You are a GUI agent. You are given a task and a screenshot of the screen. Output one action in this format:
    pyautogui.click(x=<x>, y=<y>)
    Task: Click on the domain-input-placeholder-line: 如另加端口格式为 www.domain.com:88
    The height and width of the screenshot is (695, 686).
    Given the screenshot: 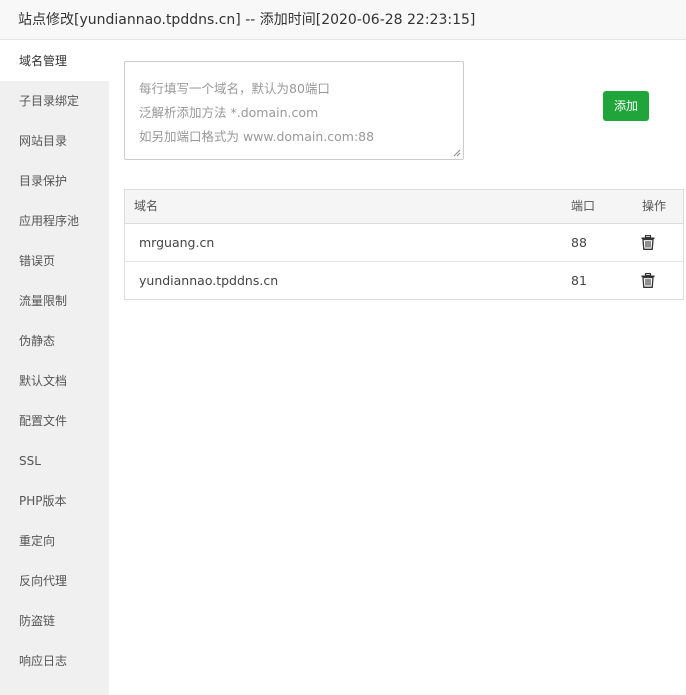 What is the action you would take?
    pyautogui.click(x=257, y=136)
    